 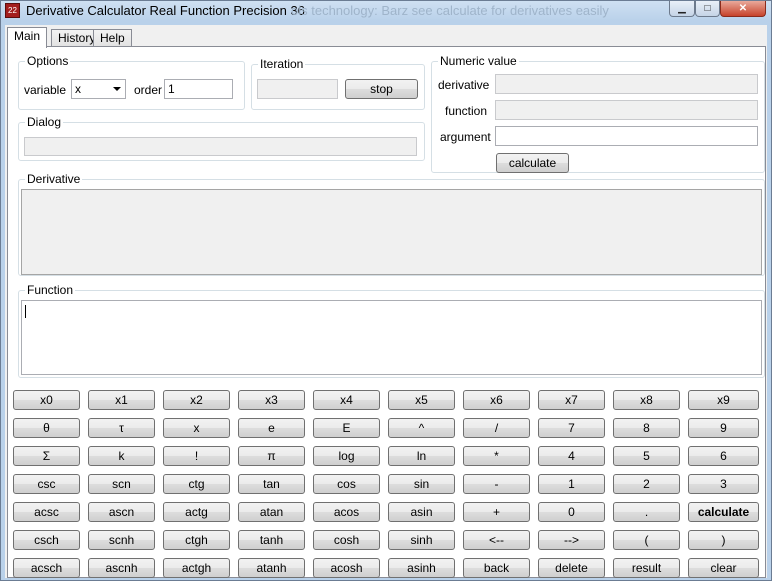 What do you see at coordinates (346, 428) in the screenshot?
I see `key-e-button: E` at bounding box center [346, 428].